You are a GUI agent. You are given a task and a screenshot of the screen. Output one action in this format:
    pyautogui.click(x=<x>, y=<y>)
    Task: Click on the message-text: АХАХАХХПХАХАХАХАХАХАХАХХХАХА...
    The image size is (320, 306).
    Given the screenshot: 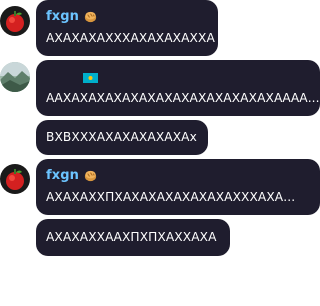 What is the action you would take?
    pyautogui.click(x=171, y=197)
    